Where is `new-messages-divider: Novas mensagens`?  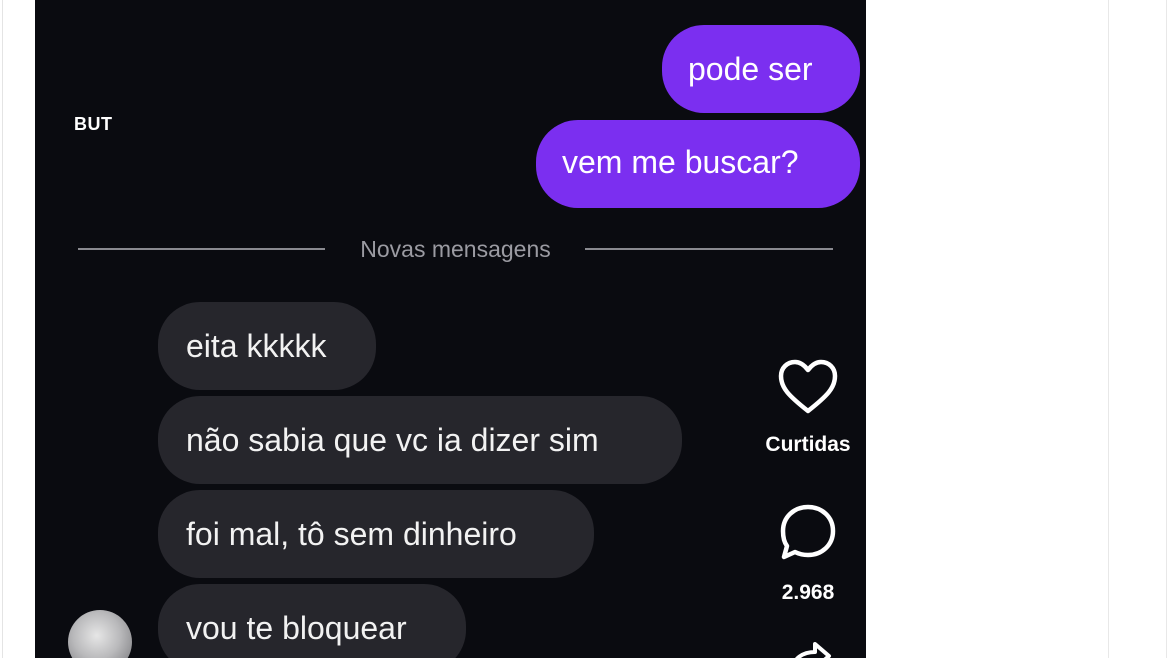
new-messages-divider: Novas mensagens is located at coordinates (455, 249).